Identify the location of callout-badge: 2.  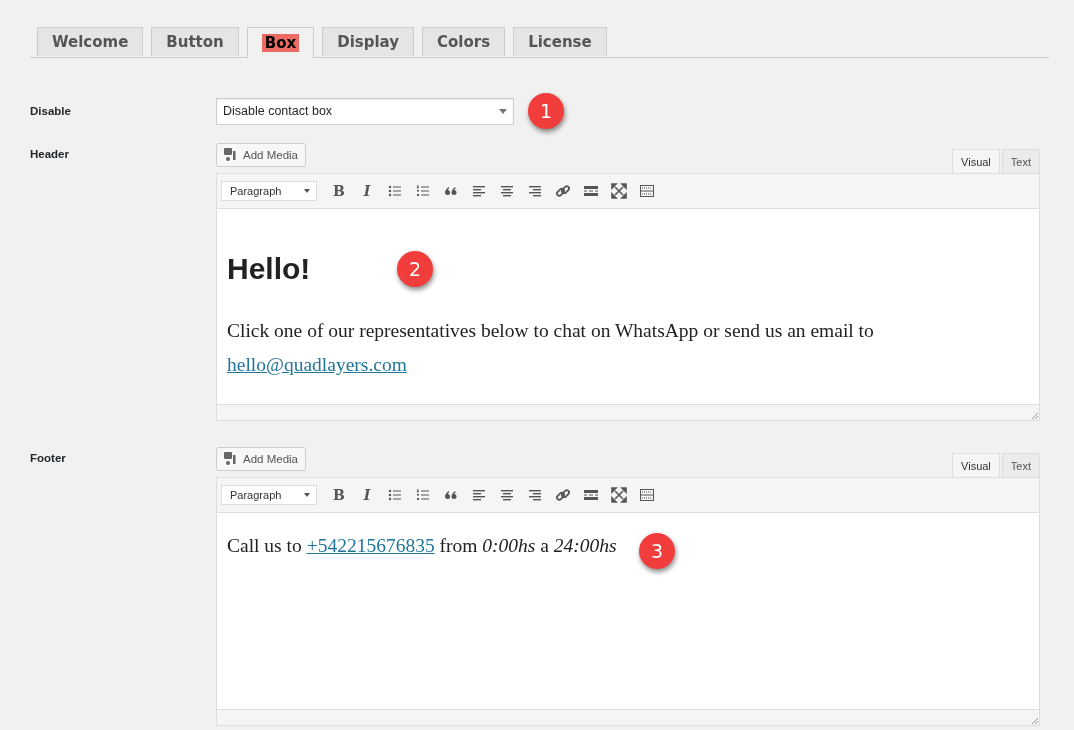
(415, 269).